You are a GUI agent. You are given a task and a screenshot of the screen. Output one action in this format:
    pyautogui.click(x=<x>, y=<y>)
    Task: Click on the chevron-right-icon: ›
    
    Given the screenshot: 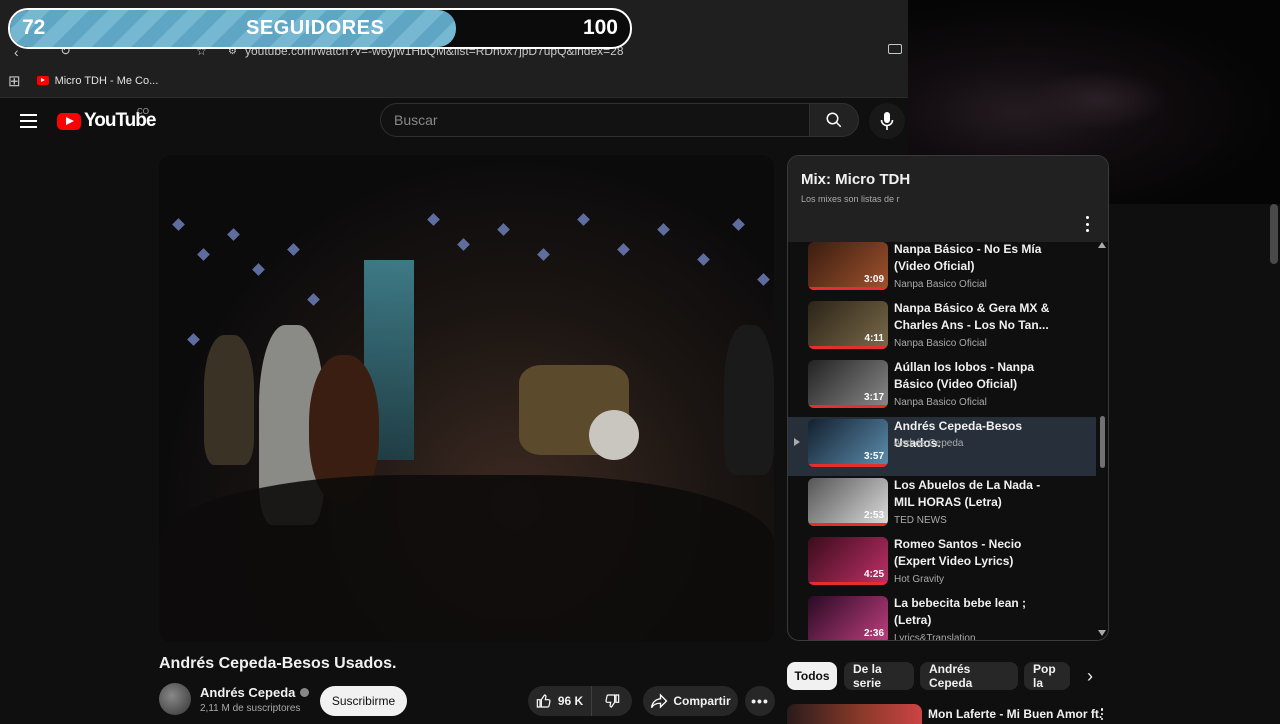 What is the action you would take?
    pyautogui.click(x=1090, y=675)
    